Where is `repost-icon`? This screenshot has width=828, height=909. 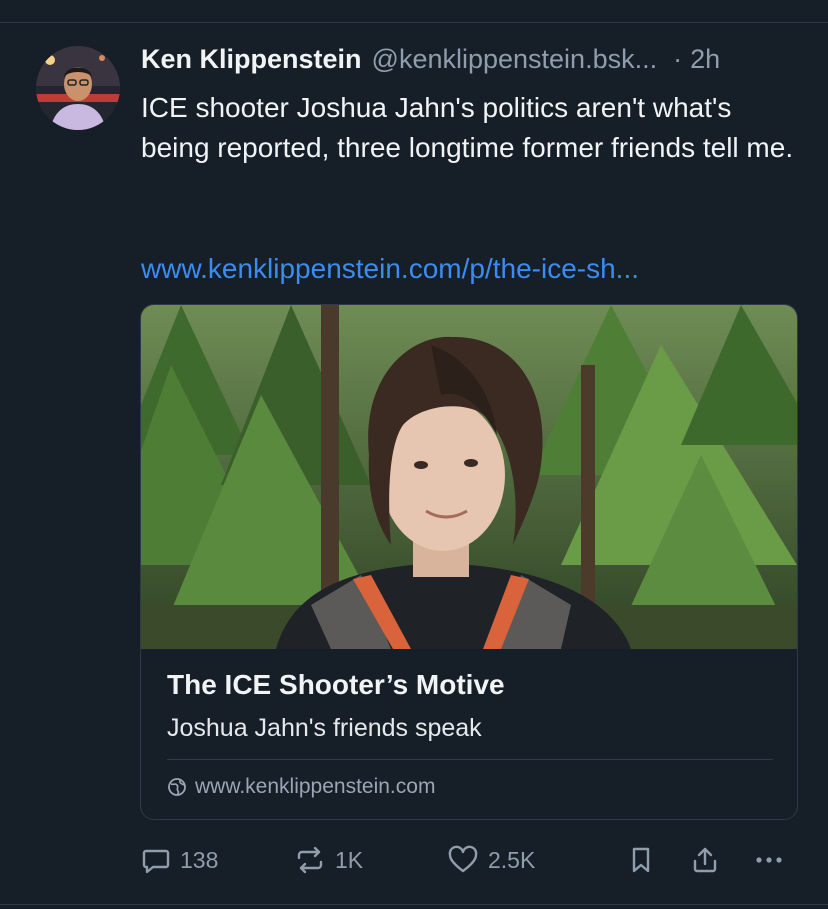
repost-icon is located at coordinates (310, 860).